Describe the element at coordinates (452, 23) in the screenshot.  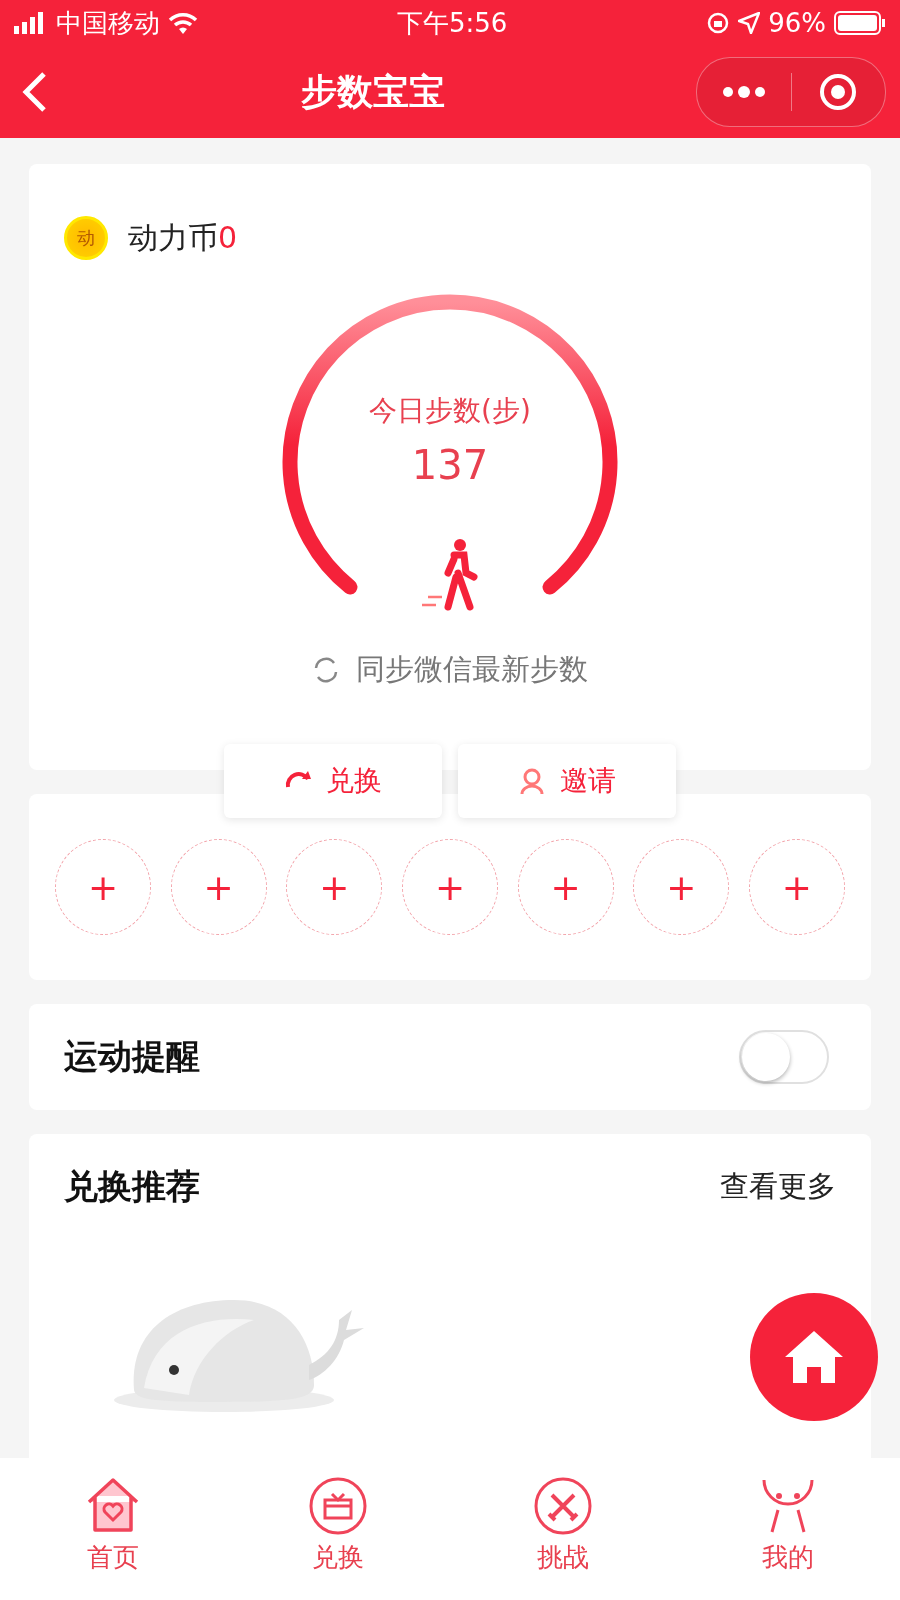
I see `clock: 下午5:56` at that location.